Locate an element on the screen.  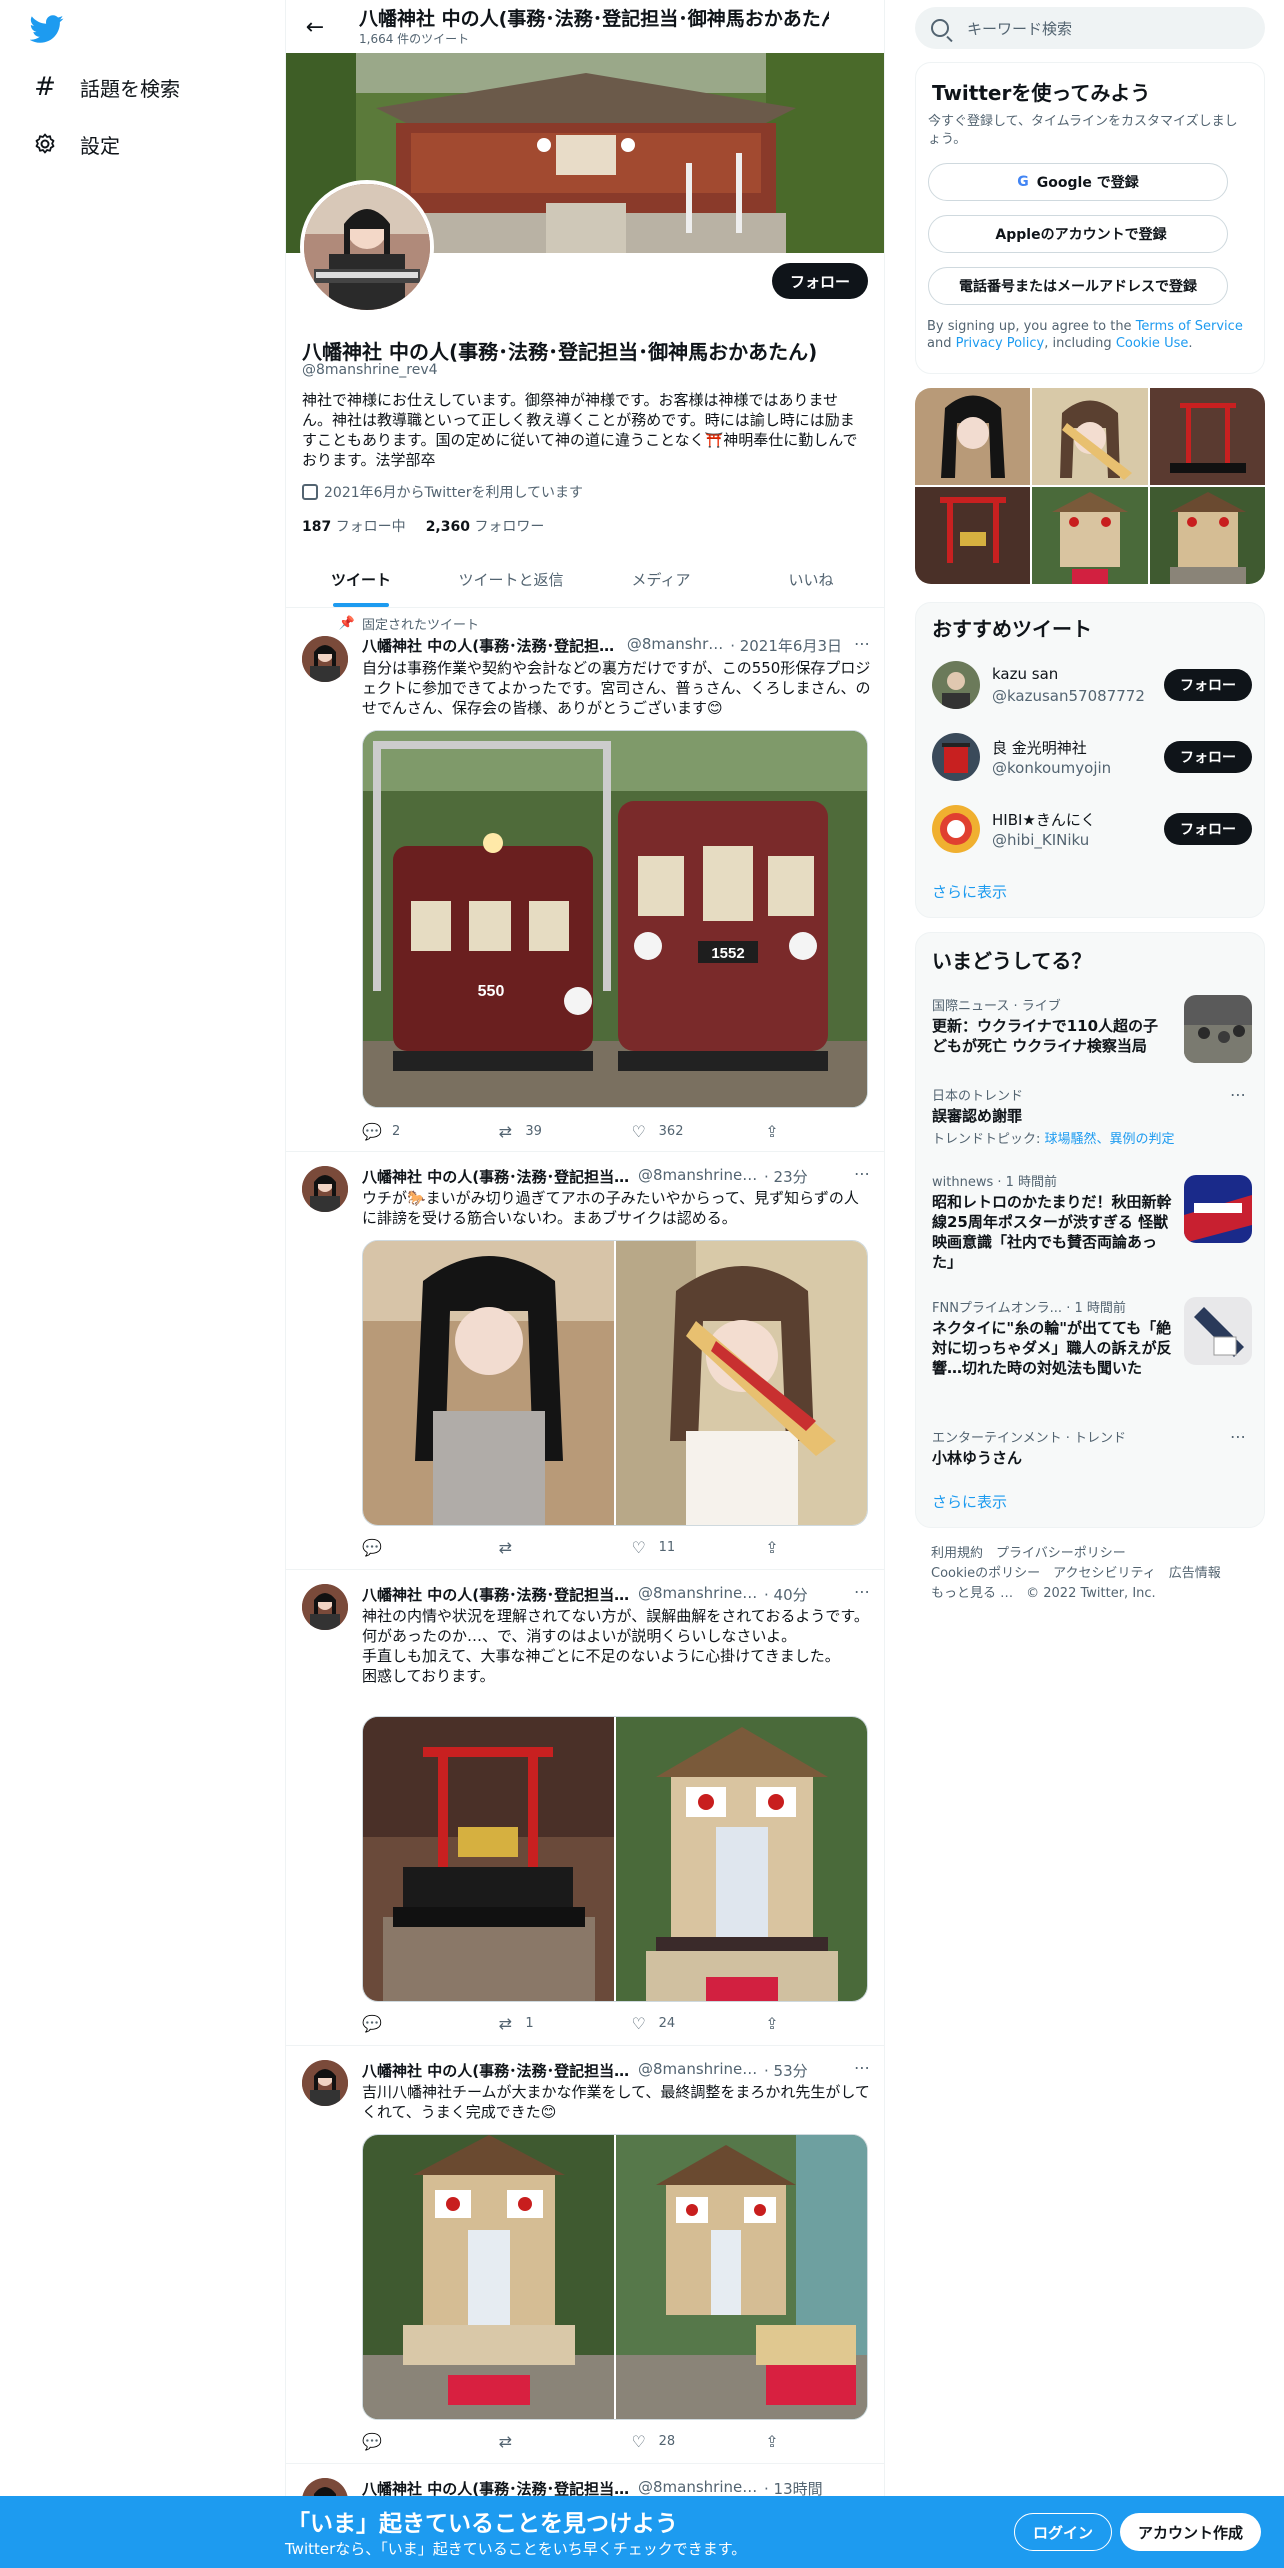
signup-button: アカウント作成 is located at coordinates (1191, 2532).